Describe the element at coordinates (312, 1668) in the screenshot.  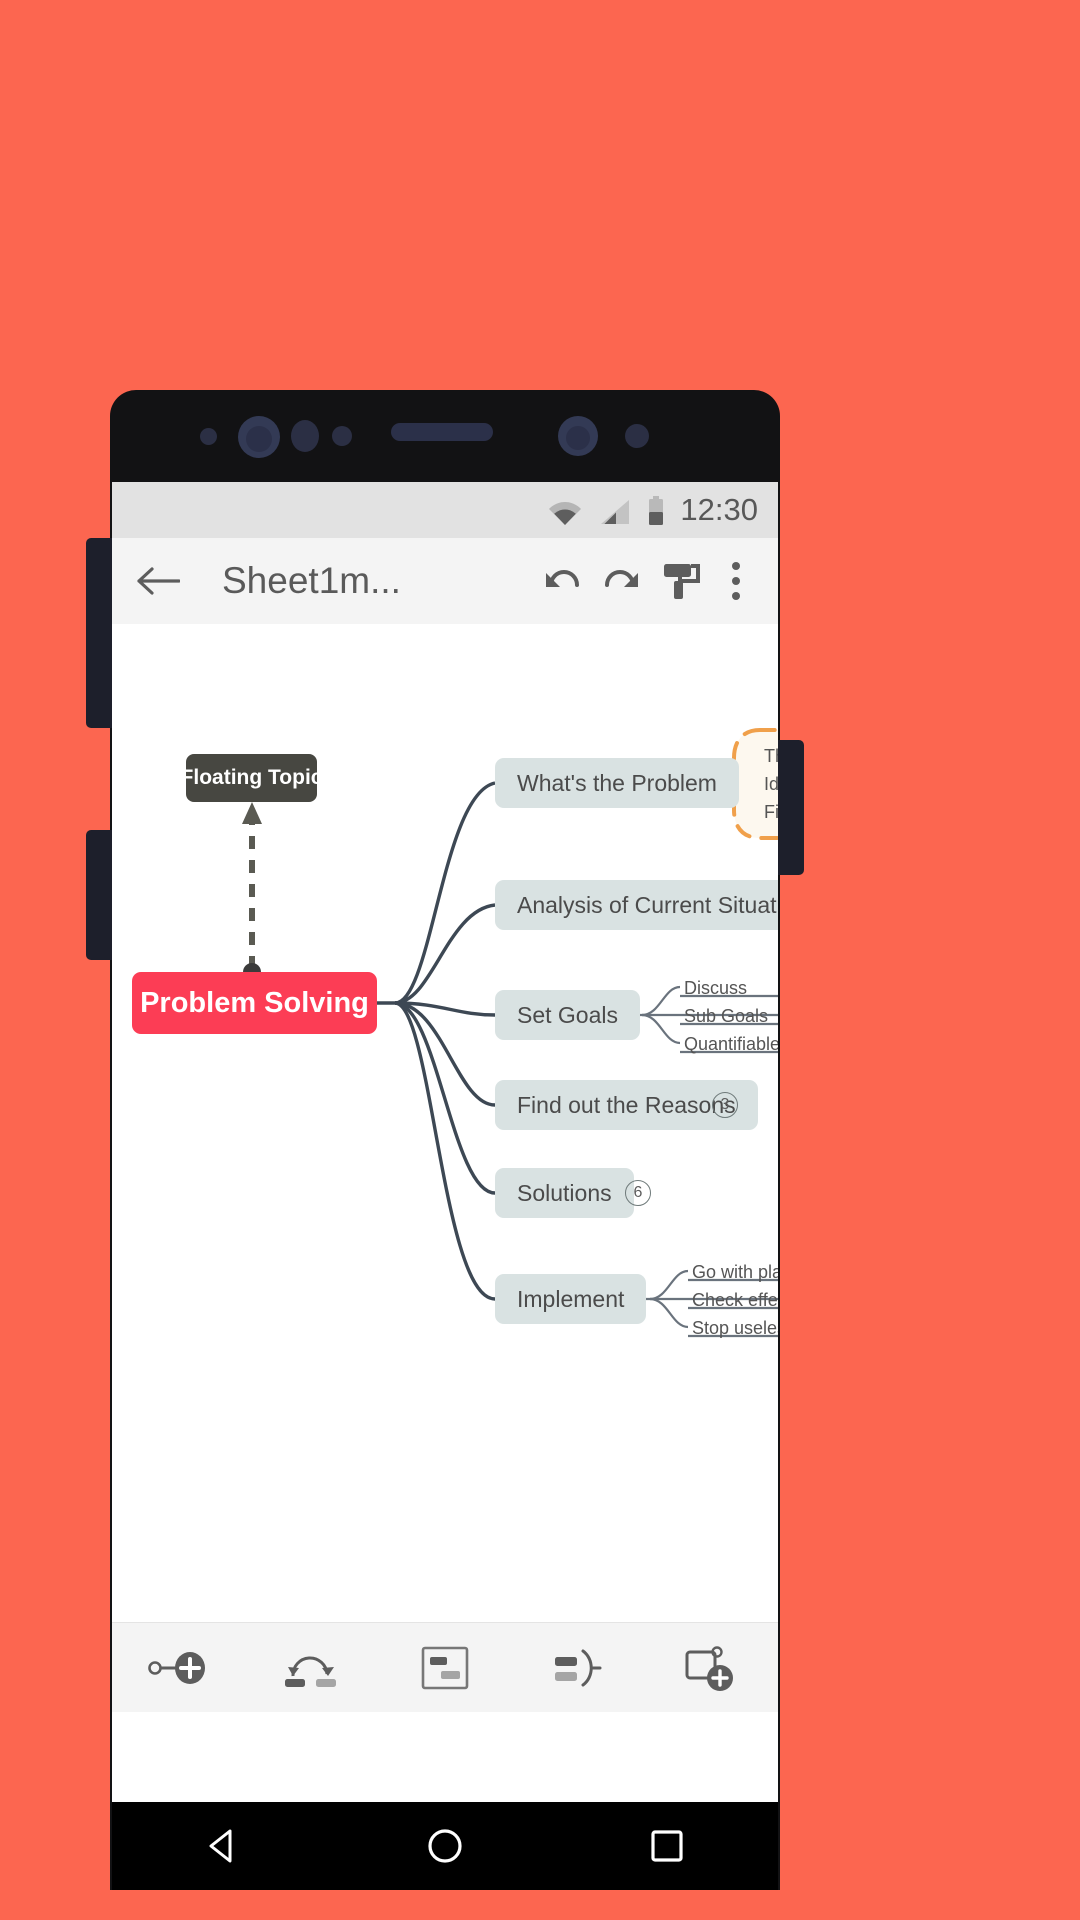
I see `add-relationship-icon` at that location.